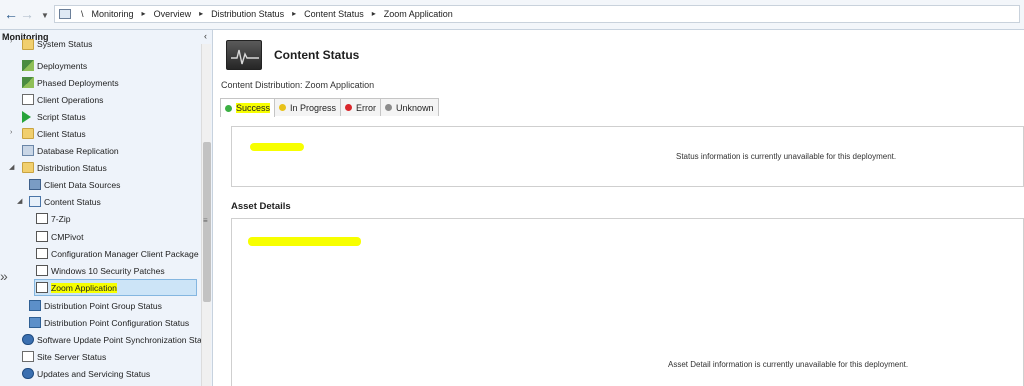  What do you see at coordinates (173, 14) in the screenshot?
I see `breadcrumb-item-overview: Overview` at bounding box center [173, 14].